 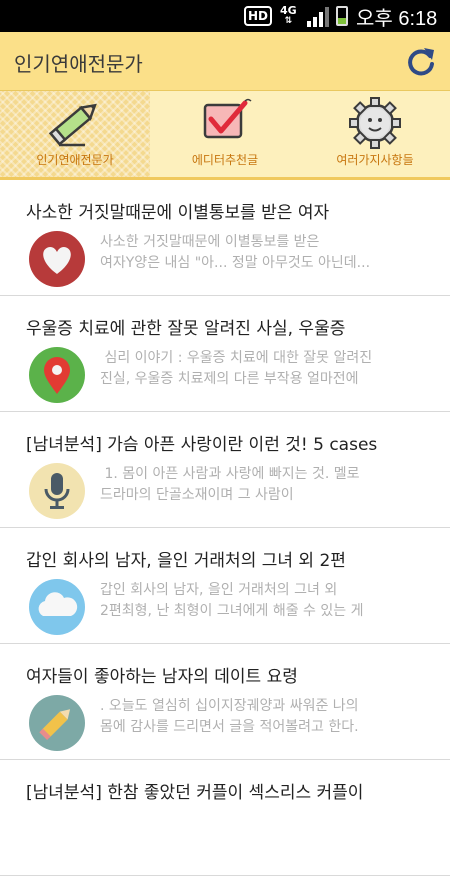 What do you see at coordinates (225, 160) in the screenshot?
I see `tab-label: 에디터추천글` at bounding box center [225, 160].